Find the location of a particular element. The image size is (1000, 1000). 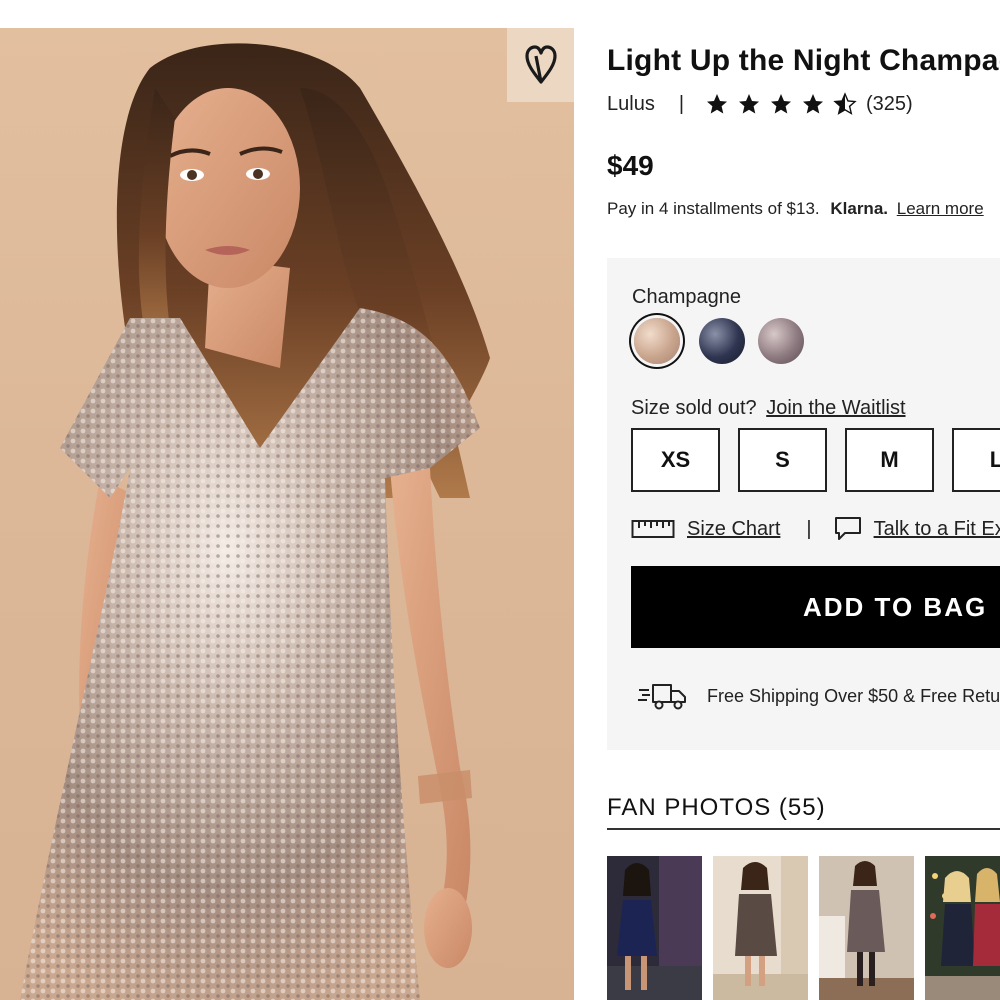

size-sold-out-note: Size sold out? Join the Waitlist is located at coordinates (768, 408).